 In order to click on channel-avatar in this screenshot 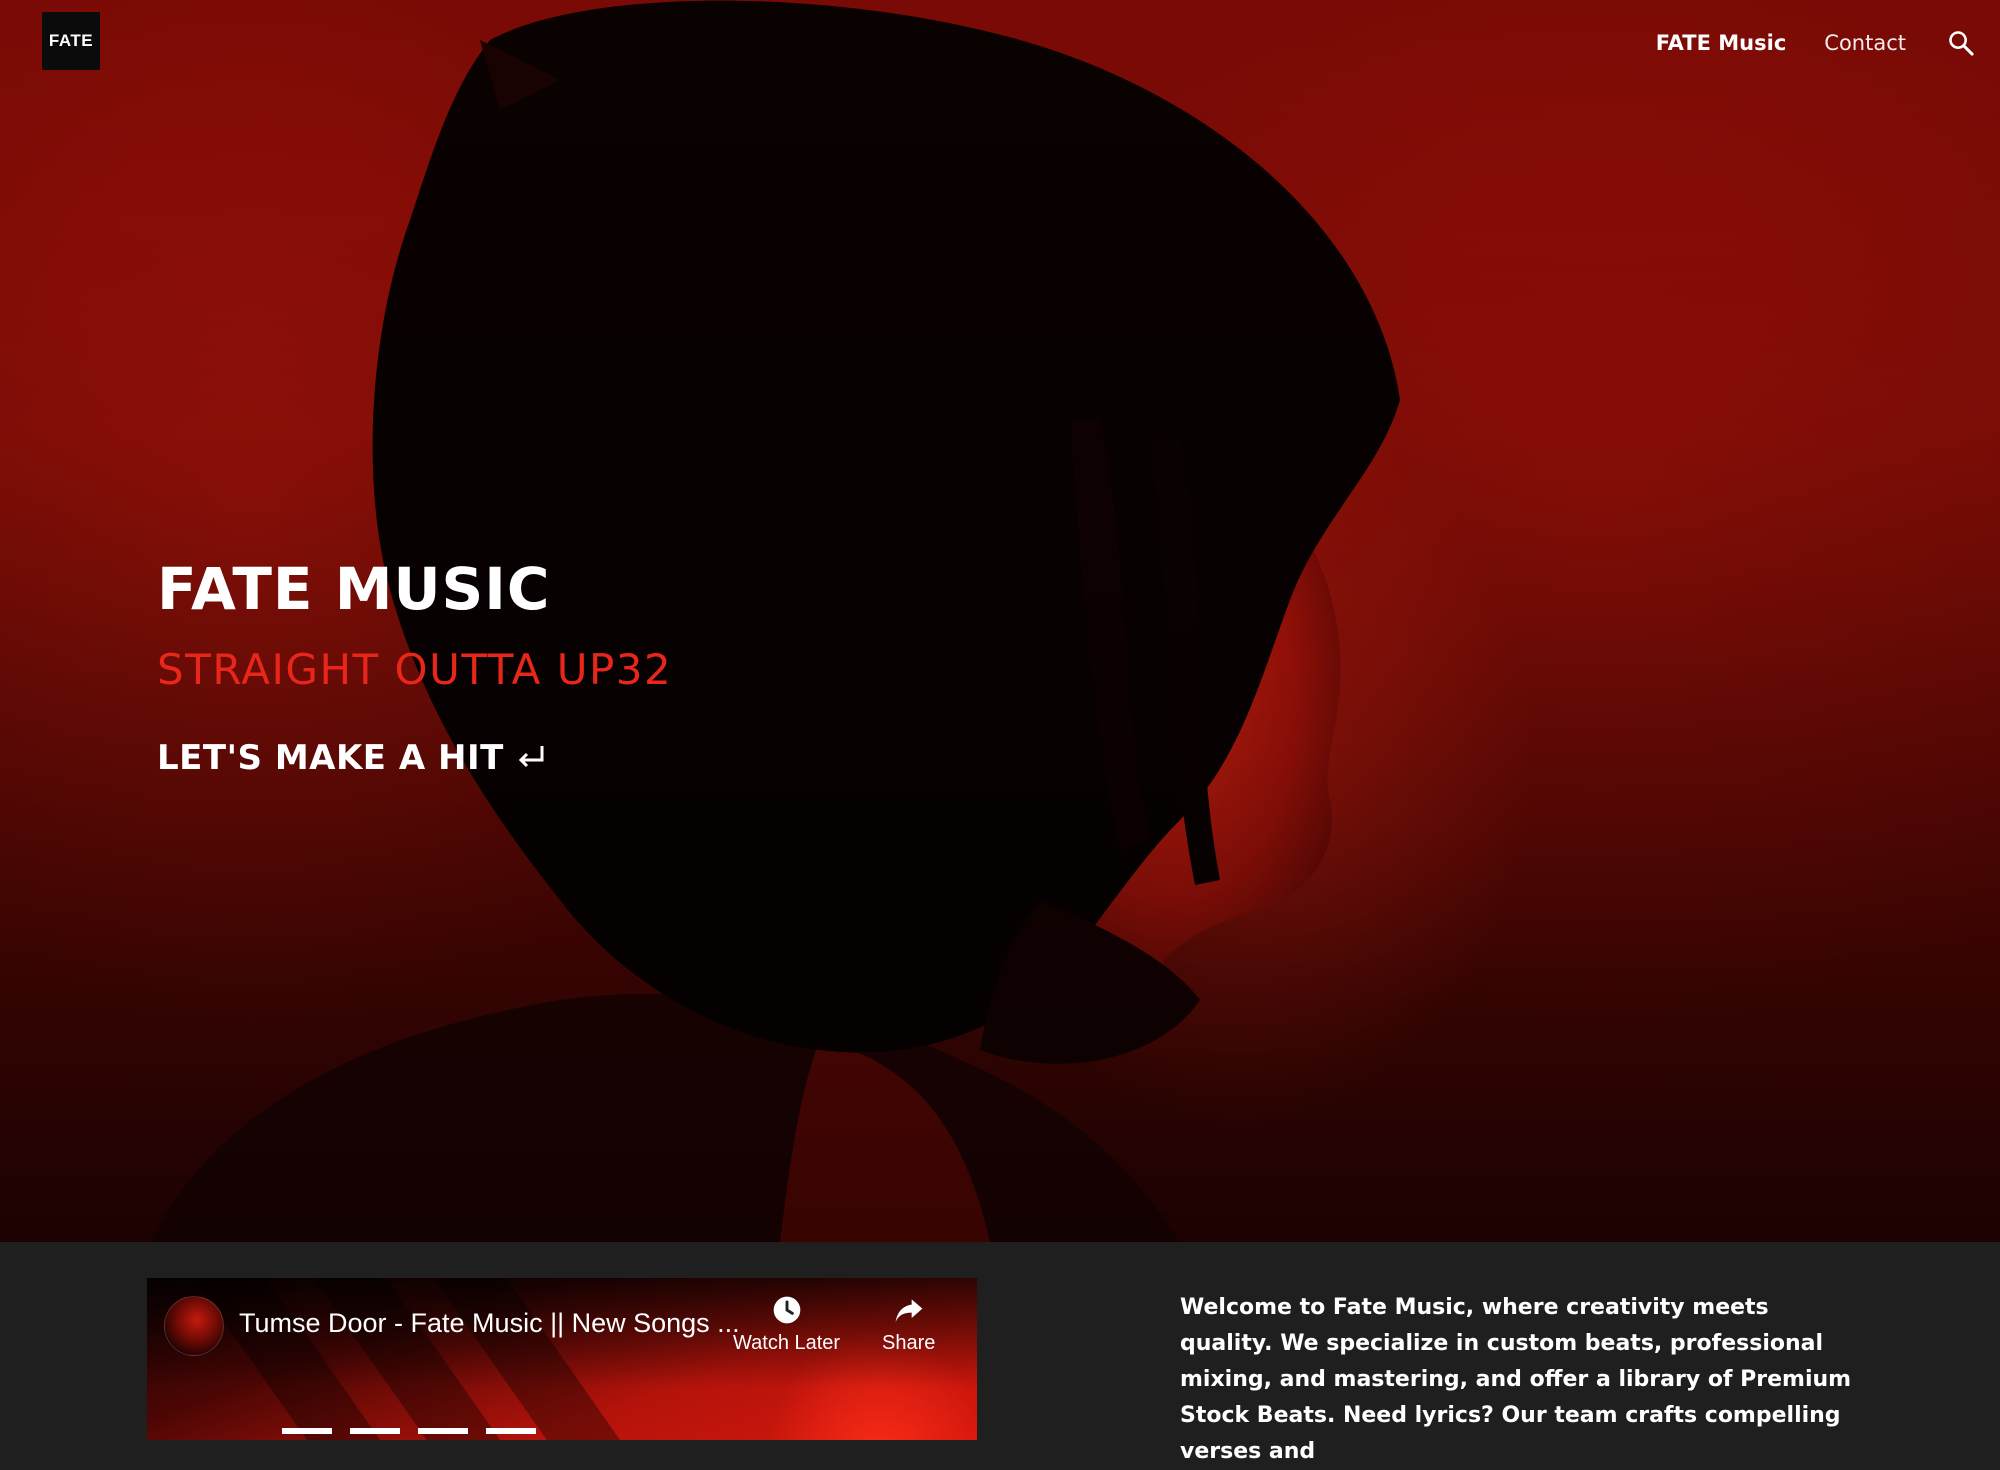, I will do `click(194, 1326)`.